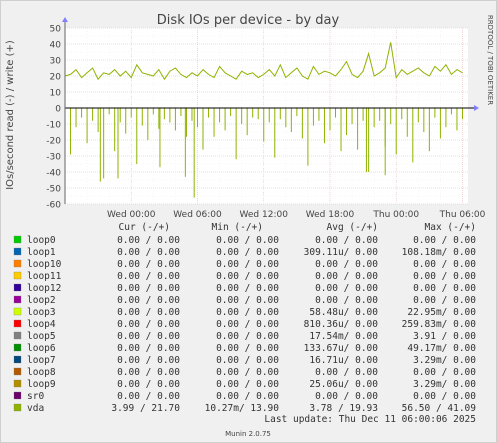  Describe the element at coordinates (53, 126) in the screenshot. I see `y-tick-label: -10` at that location.